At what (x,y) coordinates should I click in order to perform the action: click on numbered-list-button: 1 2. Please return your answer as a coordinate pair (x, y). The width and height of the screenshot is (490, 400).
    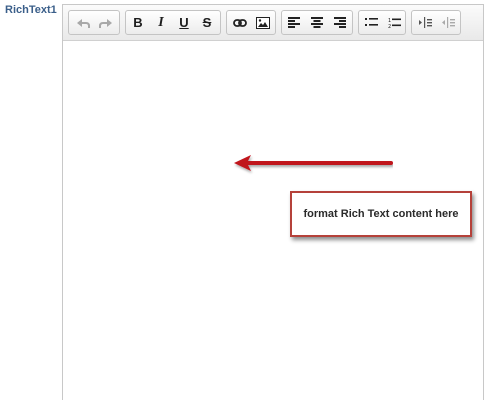
    Looking at the image, I should click on (394, 22).